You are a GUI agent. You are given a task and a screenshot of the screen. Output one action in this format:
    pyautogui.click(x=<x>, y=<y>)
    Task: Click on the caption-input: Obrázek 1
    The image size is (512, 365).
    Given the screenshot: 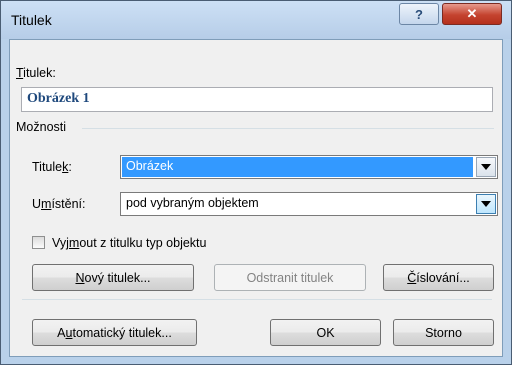 What is the action you would take?
    pyautogui.click(x=257, y=99)
    